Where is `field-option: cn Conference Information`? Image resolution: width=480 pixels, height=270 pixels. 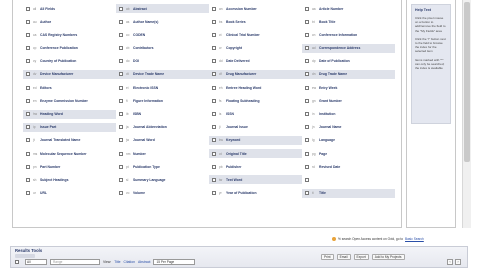 field-option: cn Conference Information is located at coordinates (348, 34).